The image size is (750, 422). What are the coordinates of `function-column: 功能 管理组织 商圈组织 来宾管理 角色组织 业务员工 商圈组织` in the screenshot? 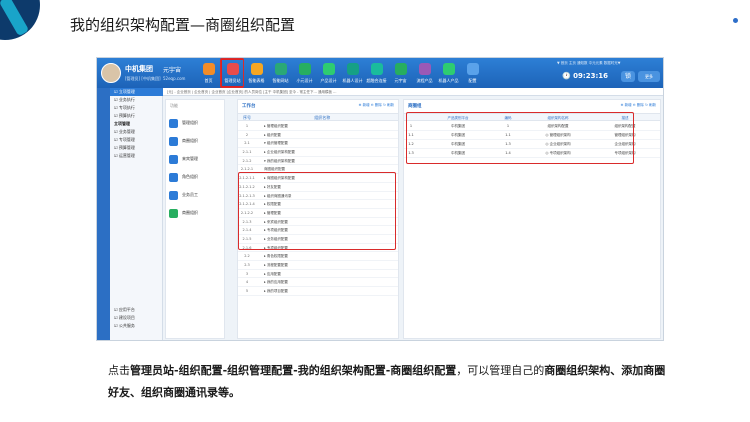 It's located at (195, 219).